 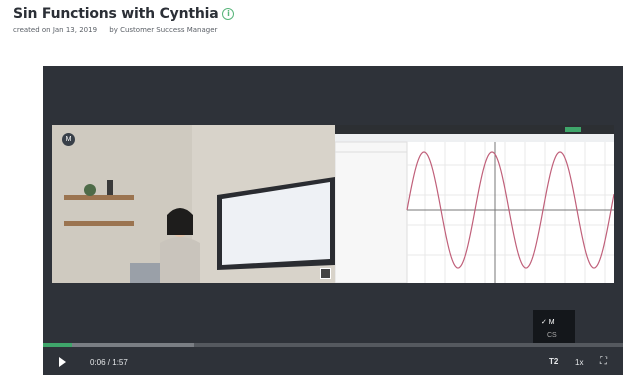 What do you see at coordinates (228, 14) in the screenshot?
I see `info-icon: i` at bounding box center [228, 14].